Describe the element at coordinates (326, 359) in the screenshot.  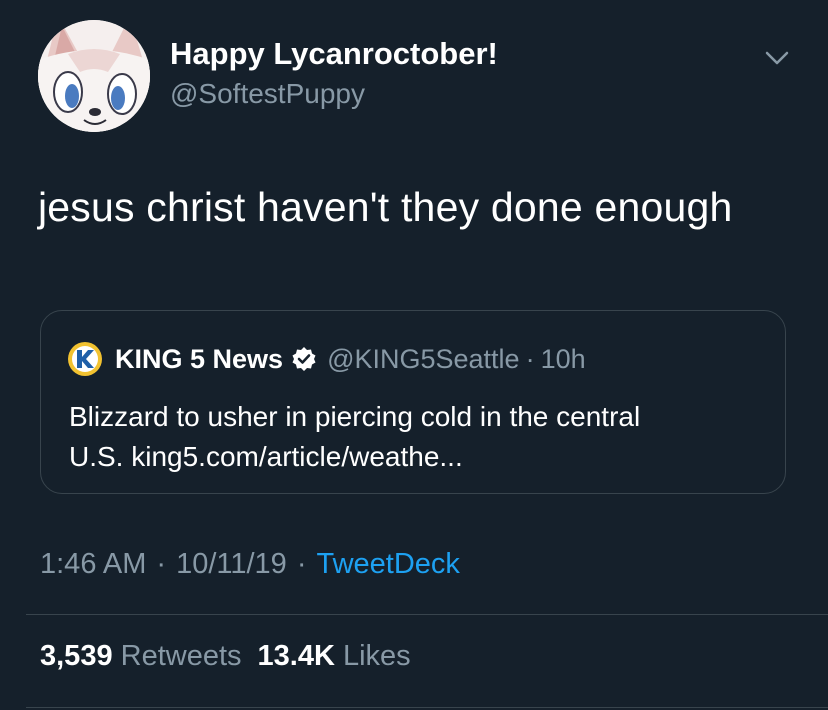
I see `quoted-tweet-header: KING 5 News @KING5Seattle · 10h` at that location.